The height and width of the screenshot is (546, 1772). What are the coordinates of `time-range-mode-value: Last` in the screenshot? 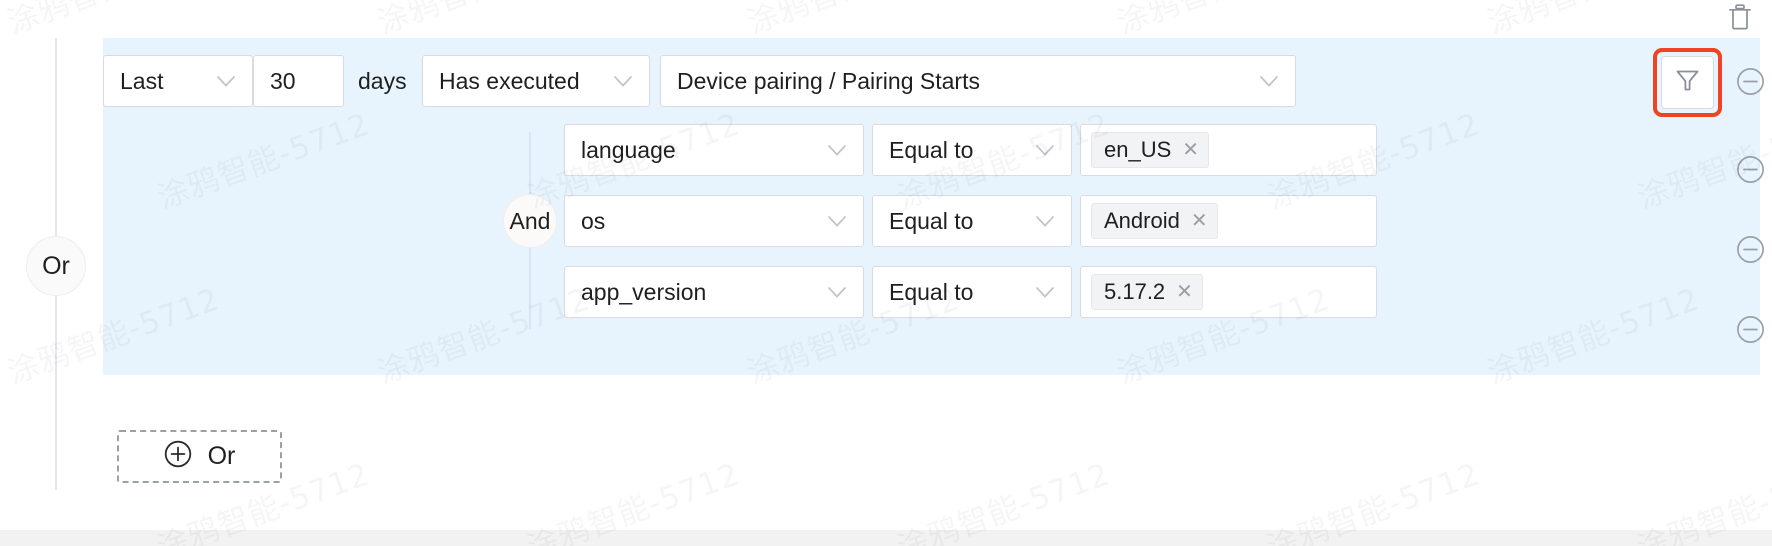 It's located at (142, 80).